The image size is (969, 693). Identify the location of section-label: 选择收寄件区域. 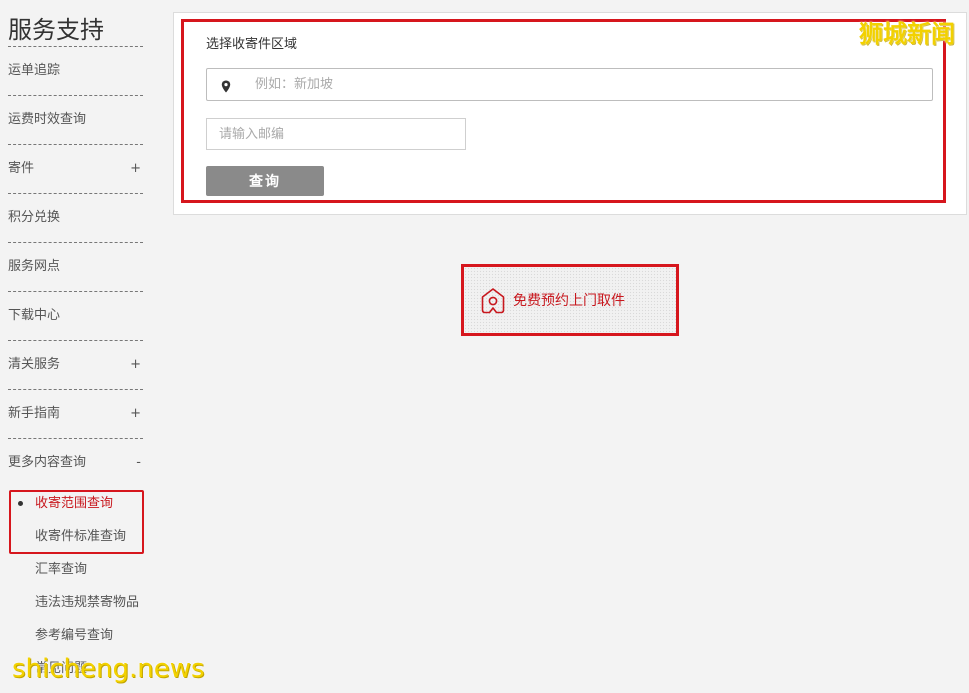
(252, 44).